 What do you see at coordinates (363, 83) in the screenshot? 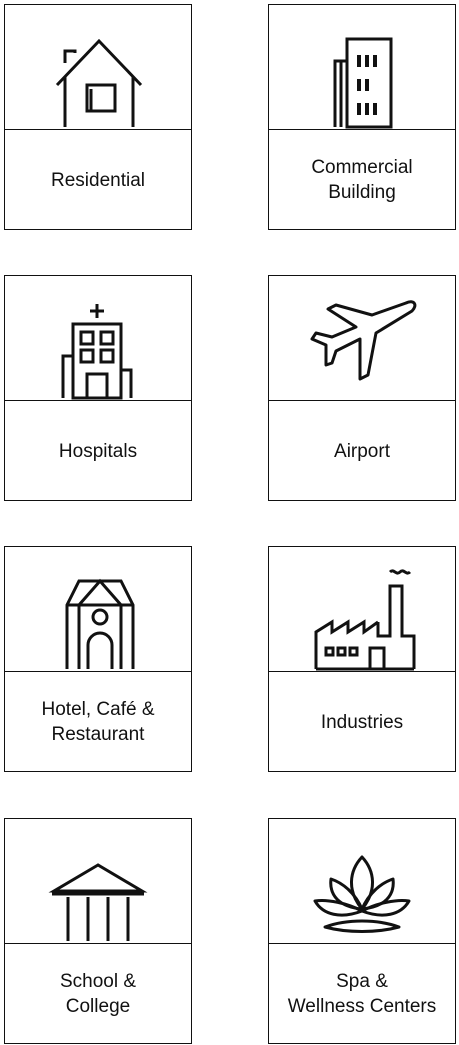
I see `office-building-icon` at bounding box center [363, 83].